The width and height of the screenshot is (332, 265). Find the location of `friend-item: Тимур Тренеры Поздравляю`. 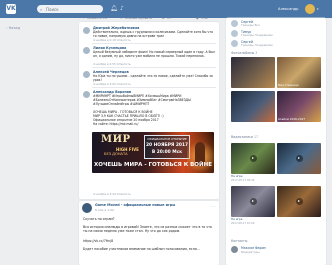

friend-item: Тимур Тренеры Поздравляю is located at coordinates (276, 35).